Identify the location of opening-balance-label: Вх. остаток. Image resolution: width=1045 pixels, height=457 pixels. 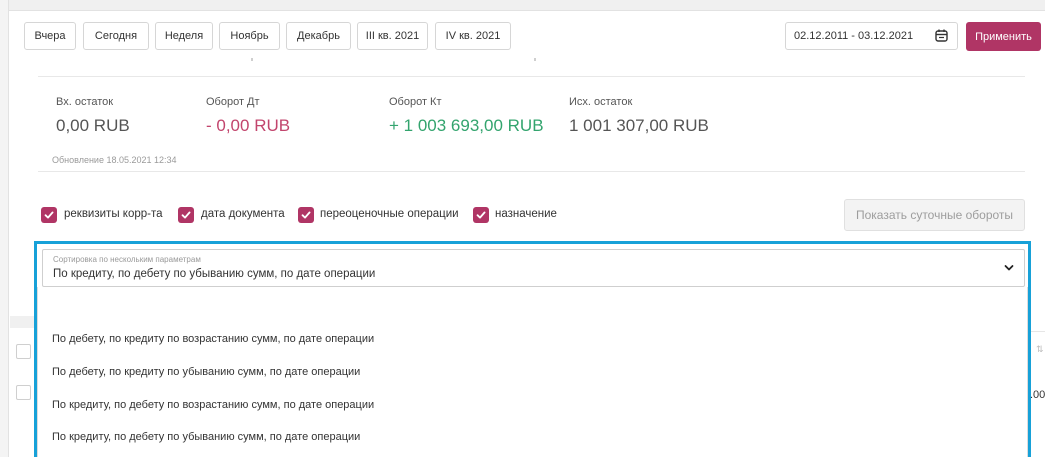
(85, 102).